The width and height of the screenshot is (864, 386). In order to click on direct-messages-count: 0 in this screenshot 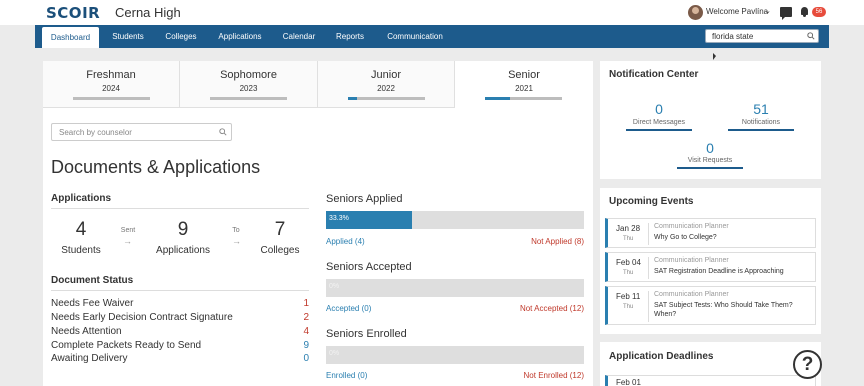, I will do `click(659, 109)`.